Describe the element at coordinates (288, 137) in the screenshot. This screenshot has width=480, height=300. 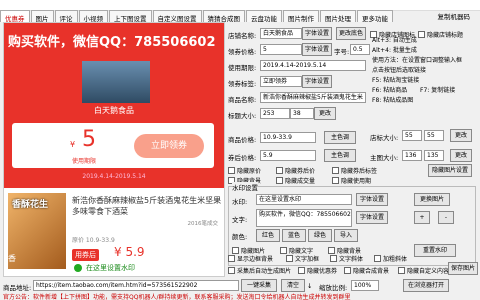
I see `price-input: 10.9-33.9` at that location.